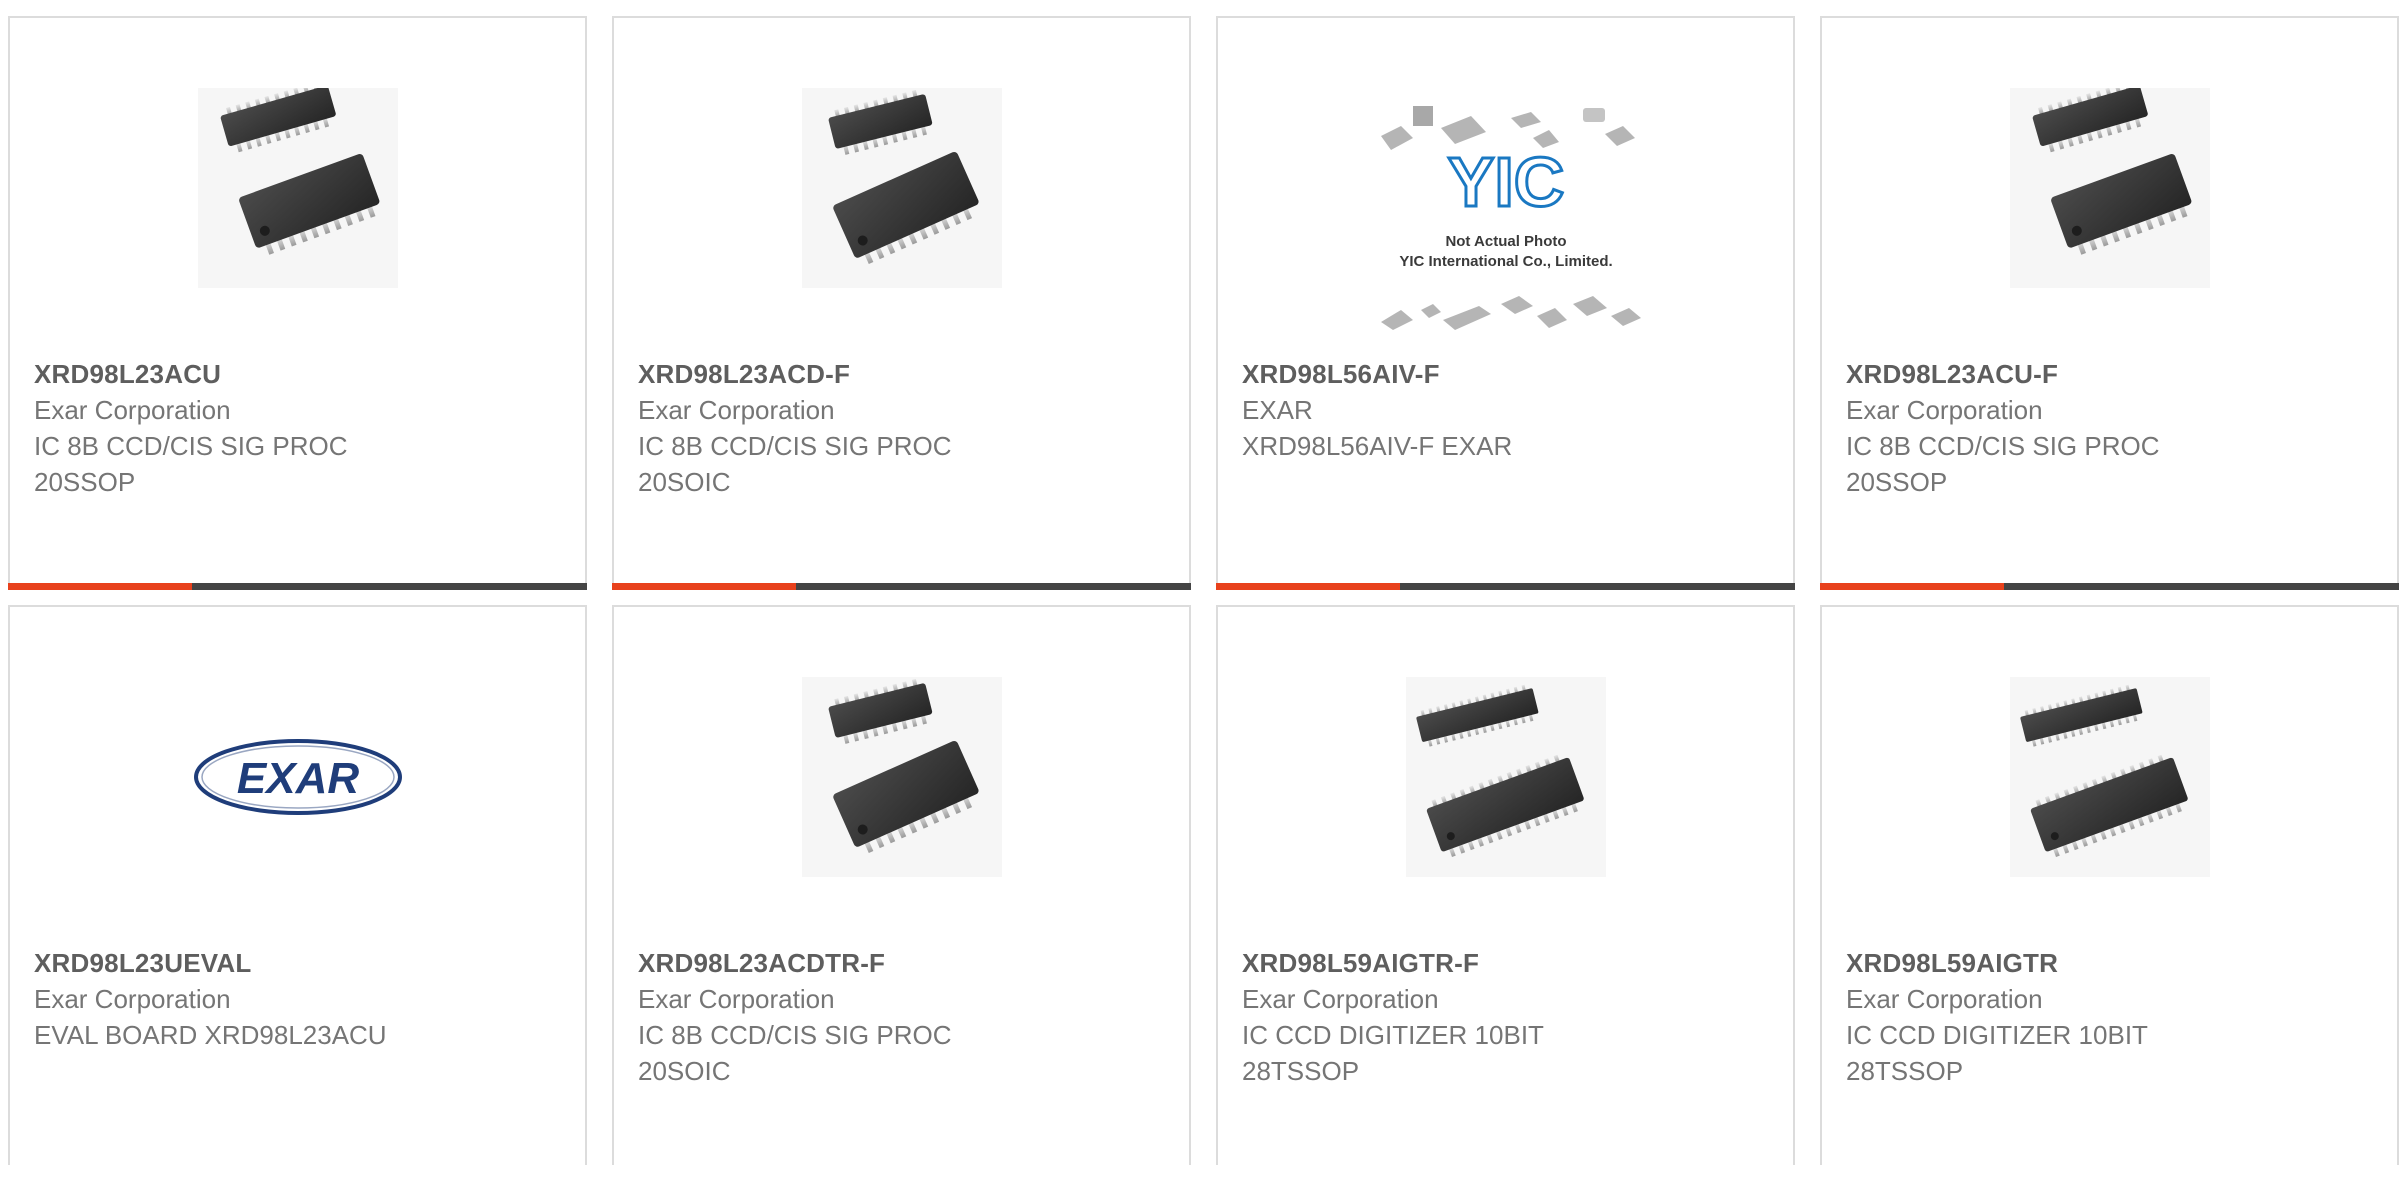 The width and height of the screenshot is (2400, 1179). I want to click on product-description: EVAL BOARD XRD98L23ACU, so click(210, 1035).